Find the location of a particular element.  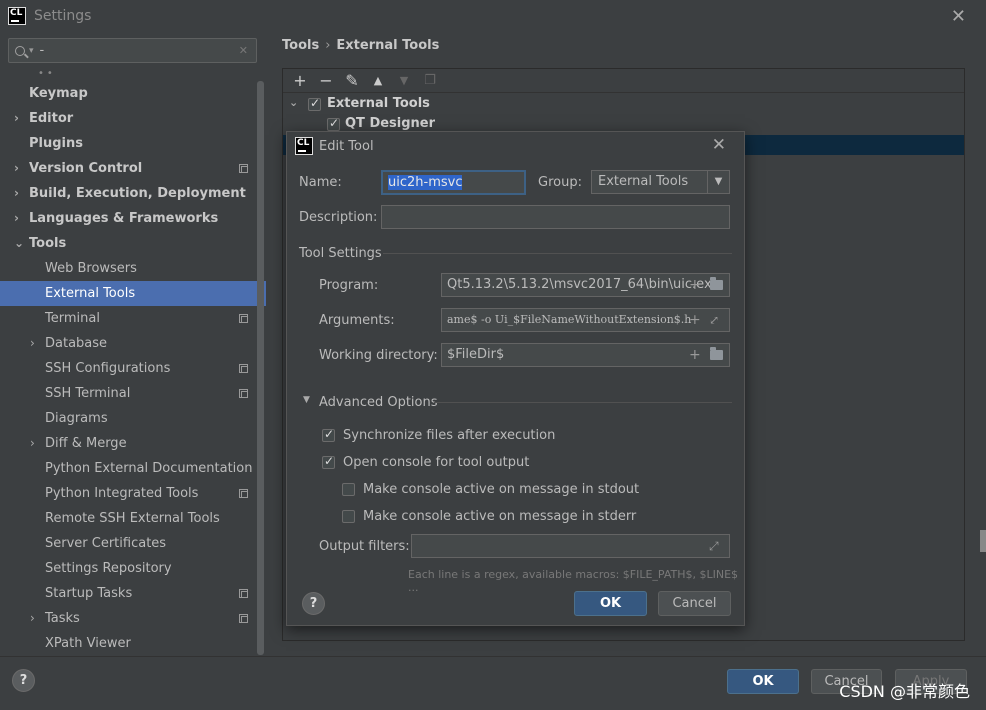

chevron-down-icon: ⌄ is located at coordinates (19, 243).